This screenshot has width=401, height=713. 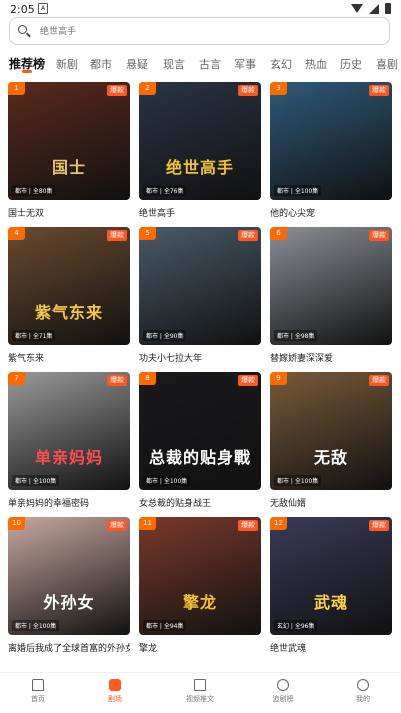 What do you see at coordinates (147, 378) in the screenshot?
I see `rank-badge: 8` at bounding box center [147, 378].